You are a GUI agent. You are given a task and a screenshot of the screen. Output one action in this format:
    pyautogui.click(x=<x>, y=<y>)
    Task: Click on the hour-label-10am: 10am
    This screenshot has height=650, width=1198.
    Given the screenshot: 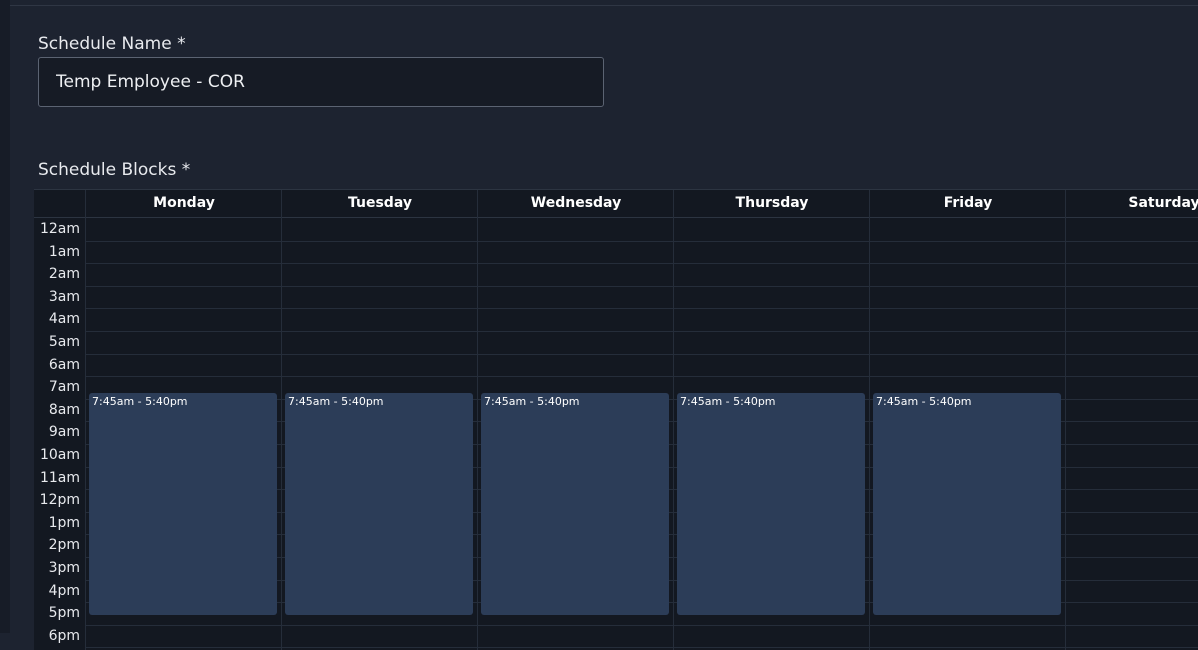 What is the action you would take?
    pyautogui.click(x=59, y=455)
    